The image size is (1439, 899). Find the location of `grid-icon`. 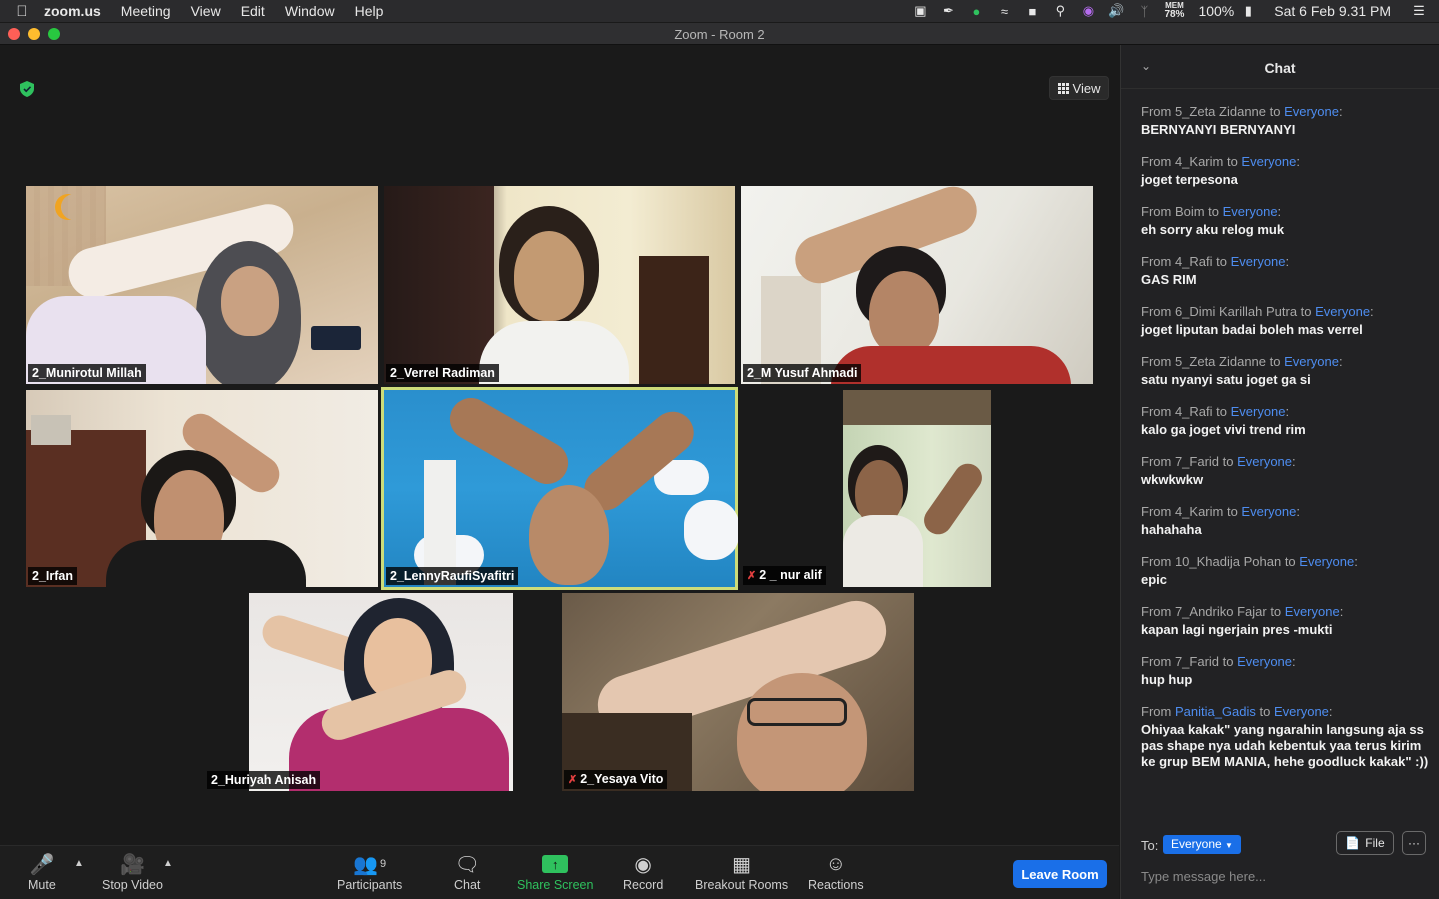

grid-icon is located at coordinates (1063, 88).